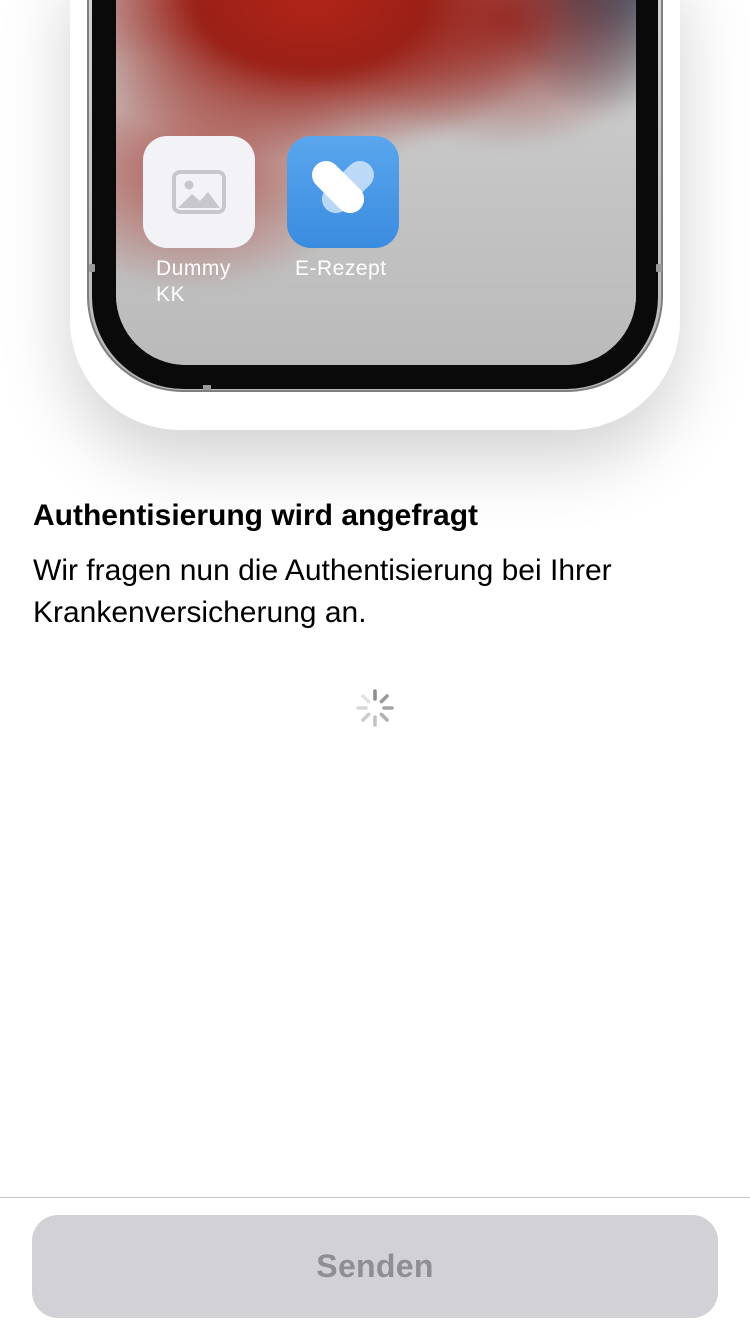 The width and height of the screenshot is (750, 1334). What do you see at coordinates (659, 268) in the screenshot?
I see `phone-side-button-right` at bounding box center [659, 268].